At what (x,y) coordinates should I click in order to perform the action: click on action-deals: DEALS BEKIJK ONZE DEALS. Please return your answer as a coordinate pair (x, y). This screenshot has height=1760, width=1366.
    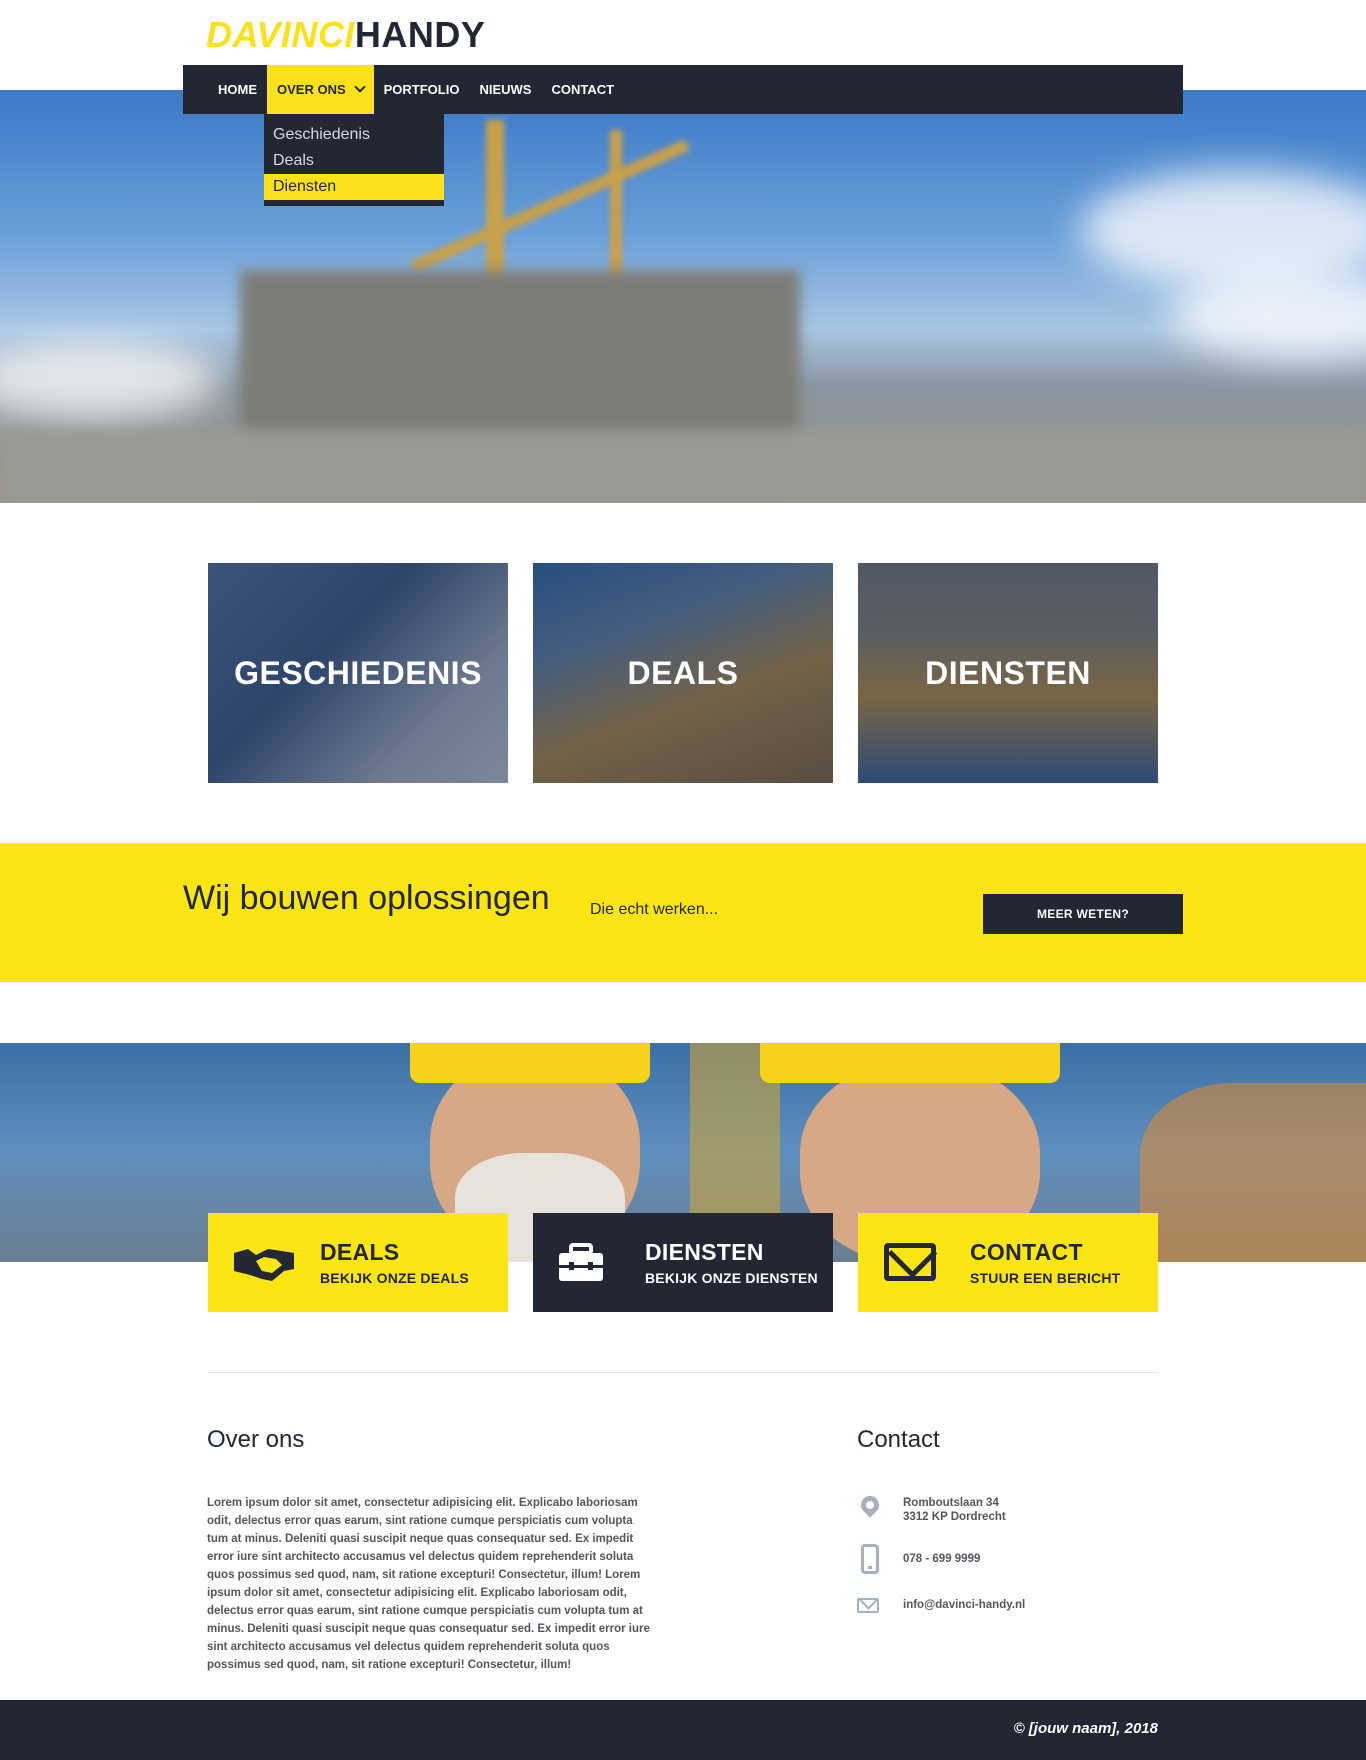
    Looking at the image, I should click on (358, 1262).